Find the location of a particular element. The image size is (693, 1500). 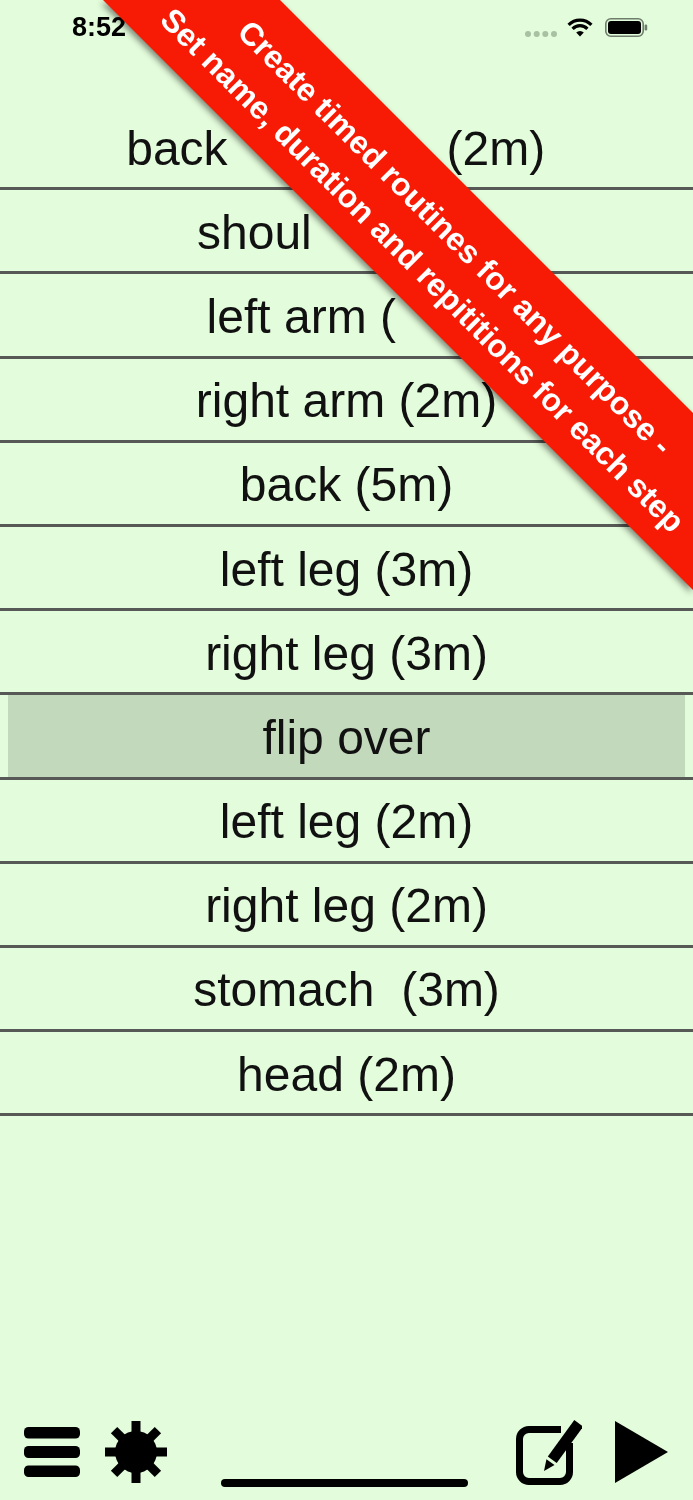

play-icon is located at coordinates (641, 1452).